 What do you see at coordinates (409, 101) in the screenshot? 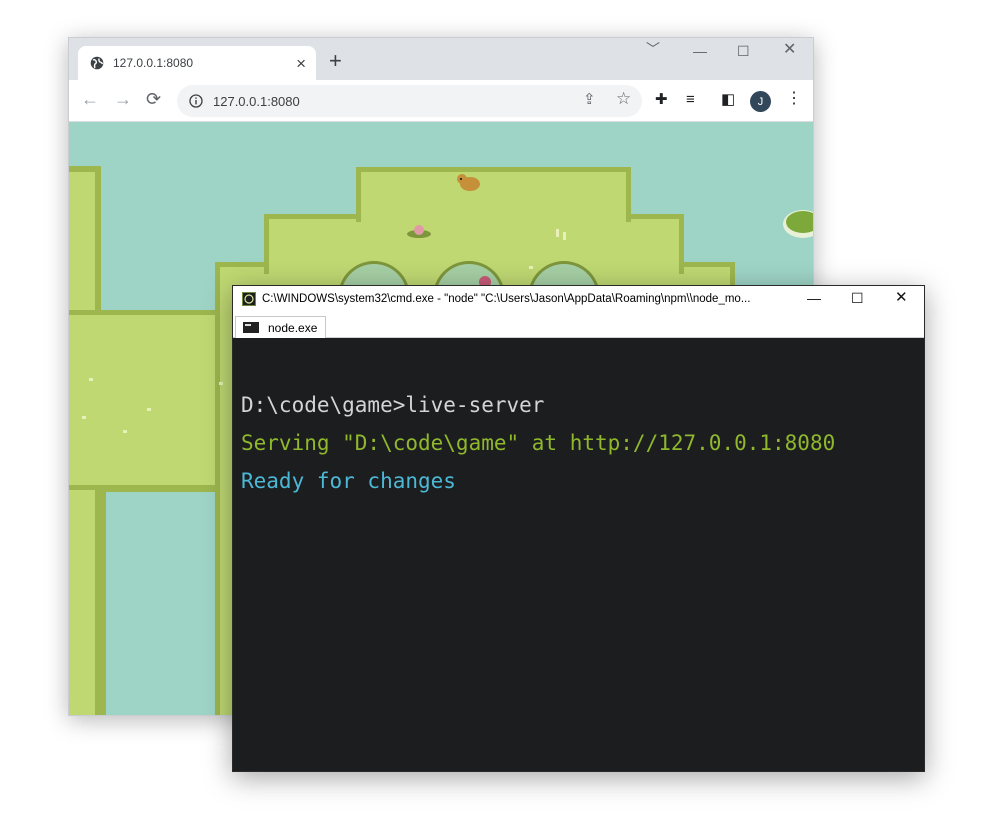
I see `address-bar: 127.0.0.1:8080` at bounding box center [409, 101].